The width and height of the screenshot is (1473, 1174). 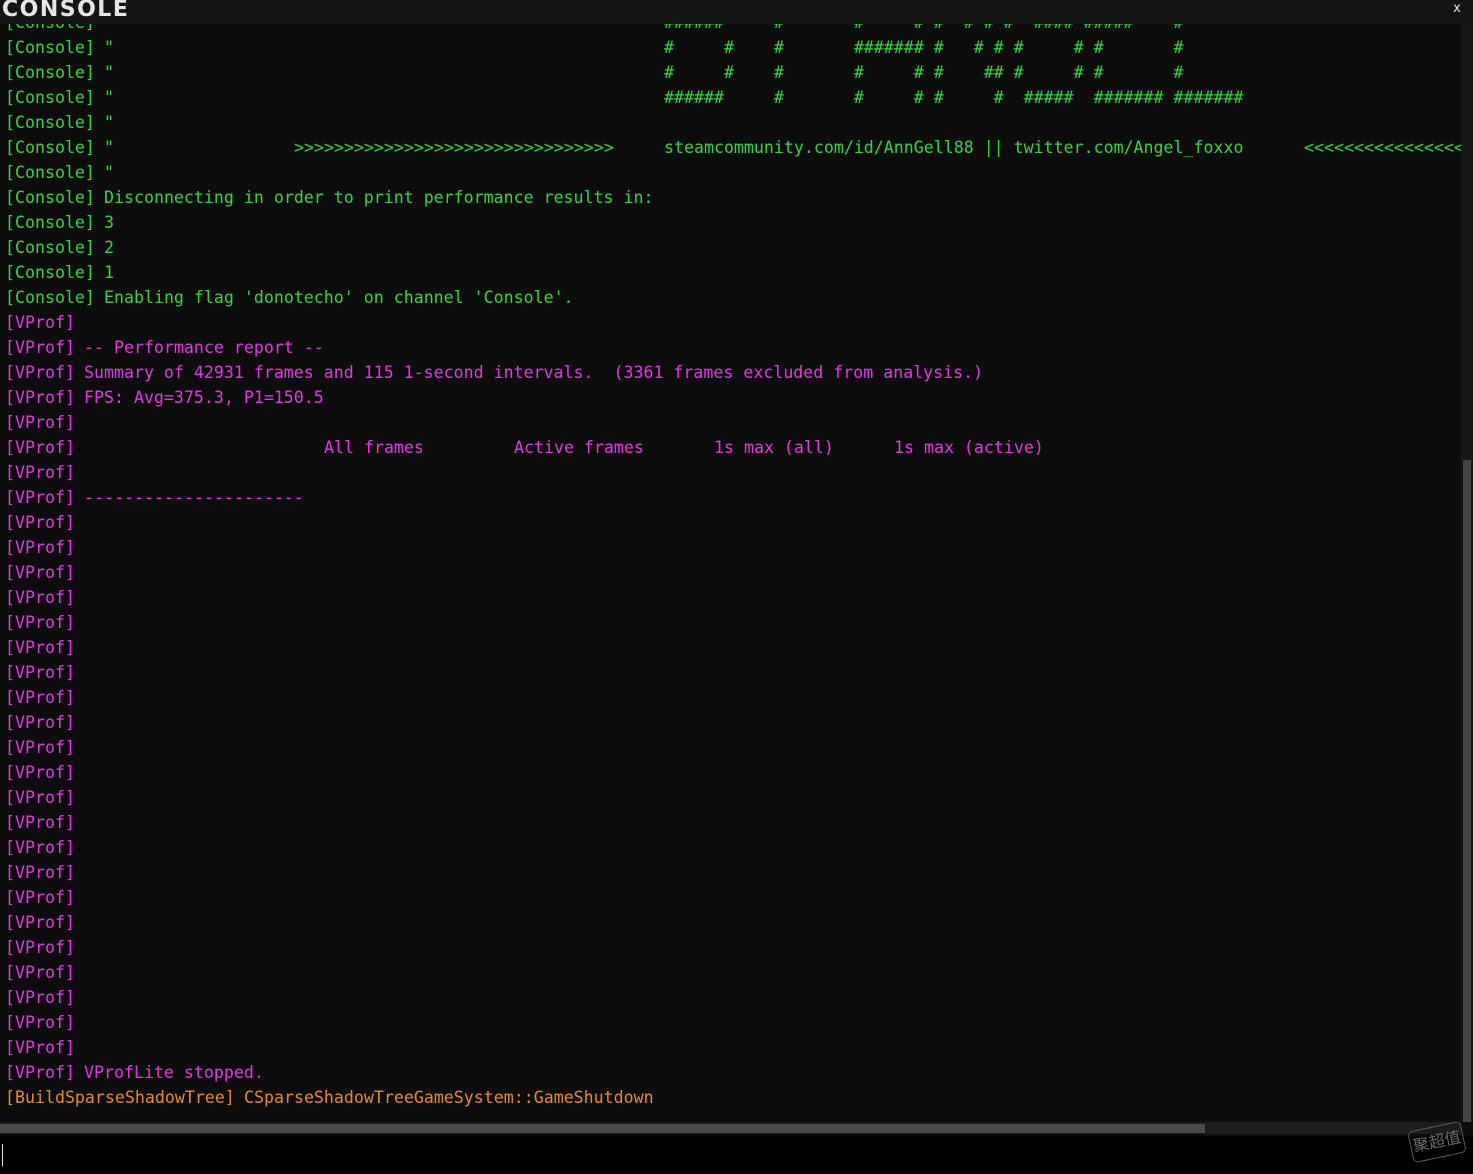 I want to click on log-text: VProfLite stopped., so click(x=174, y=1072).